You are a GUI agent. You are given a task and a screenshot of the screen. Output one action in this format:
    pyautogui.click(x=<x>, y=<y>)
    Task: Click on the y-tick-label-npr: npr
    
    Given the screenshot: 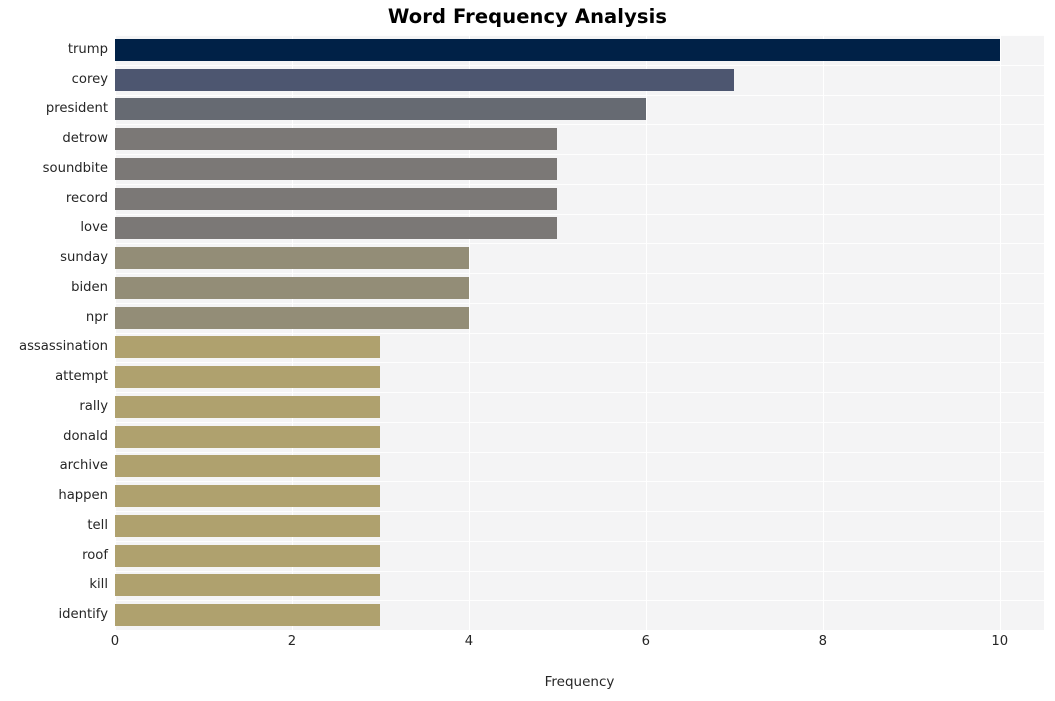 What is the action you would take?
    pyautogui.click(x=96, y=317)
    